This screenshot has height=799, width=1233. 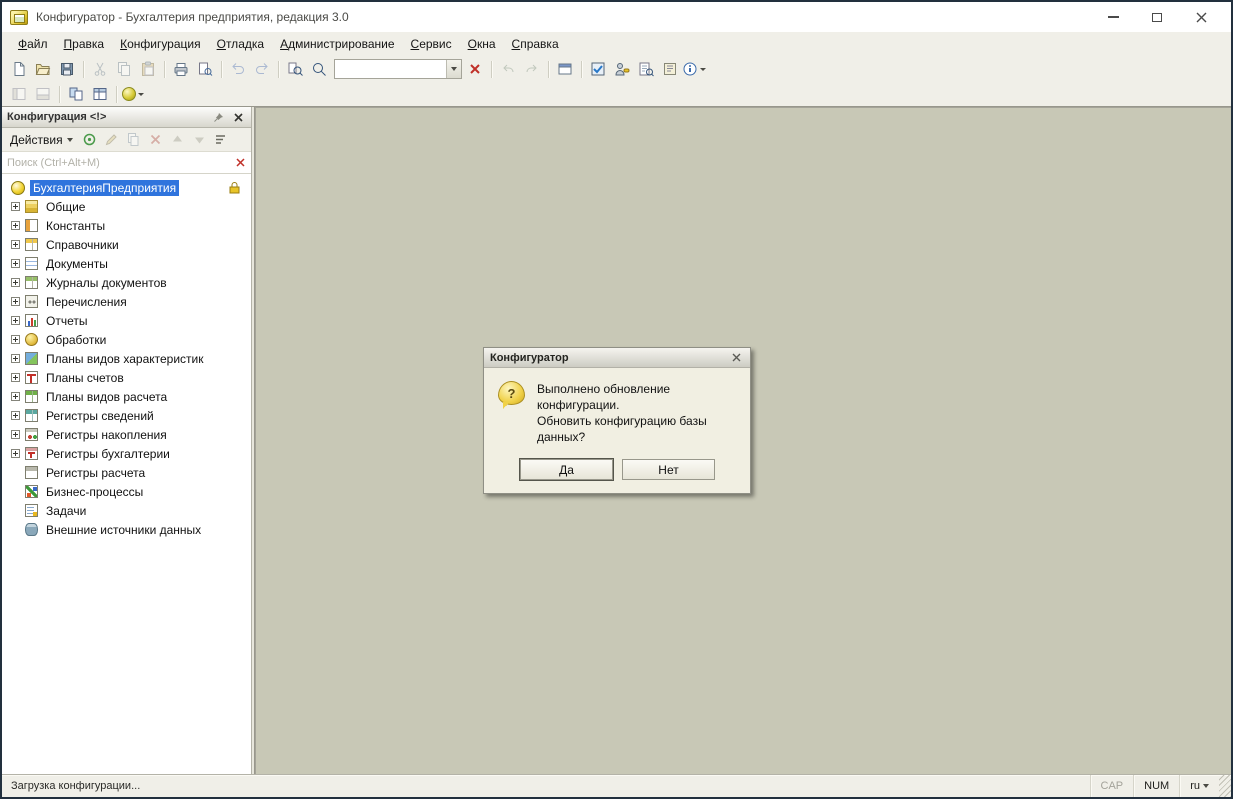 What do you see at coordinates (1199, 786) in the screenshot?
I see `language-selector: ru` at bounding box center [1199, 786].